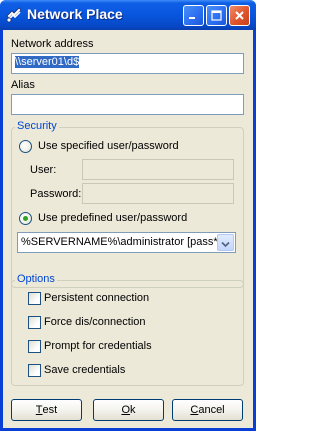 This screenshot has width=320, height=431. I want to click on ok-button: Ok, so click(128, 410).